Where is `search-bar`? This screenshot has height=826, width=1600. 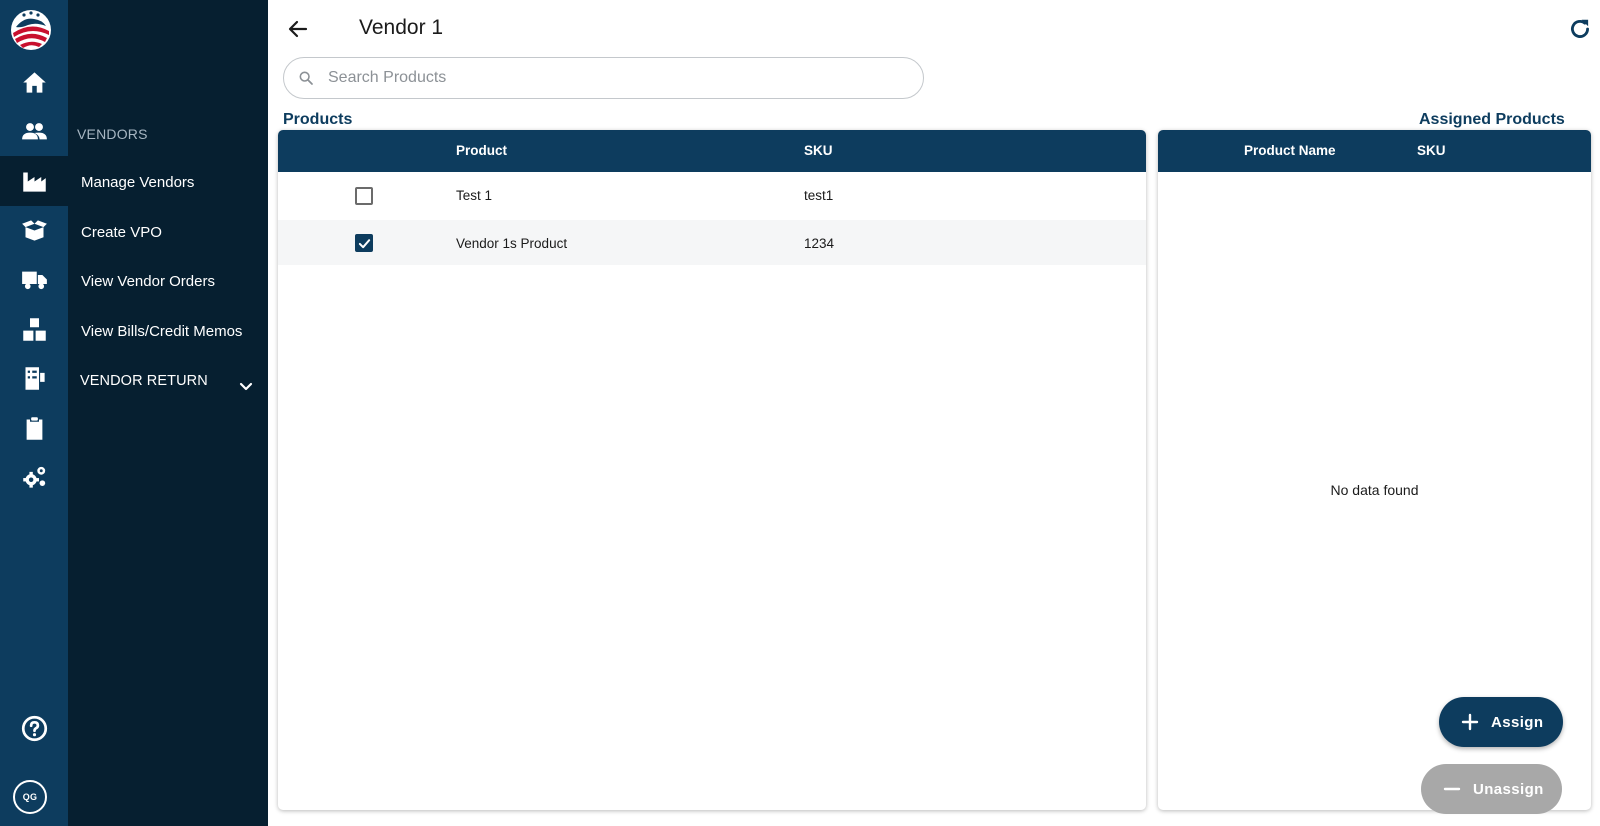
search-bar is located at coordinates (603, 78).